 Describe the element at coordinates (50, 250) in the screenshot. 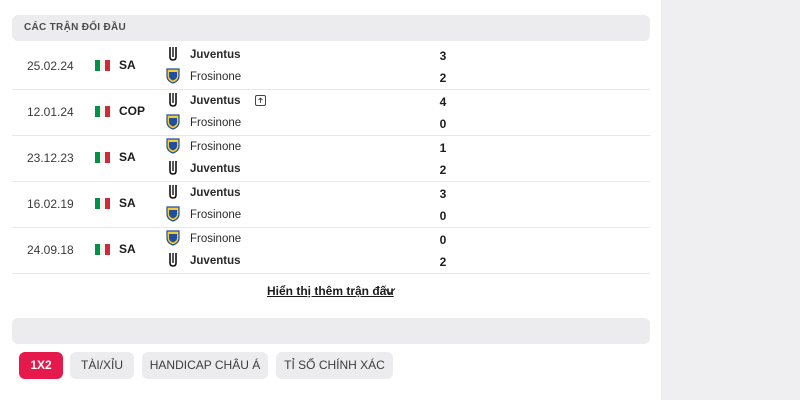

I see `match-date: 24.09.18` at that location.